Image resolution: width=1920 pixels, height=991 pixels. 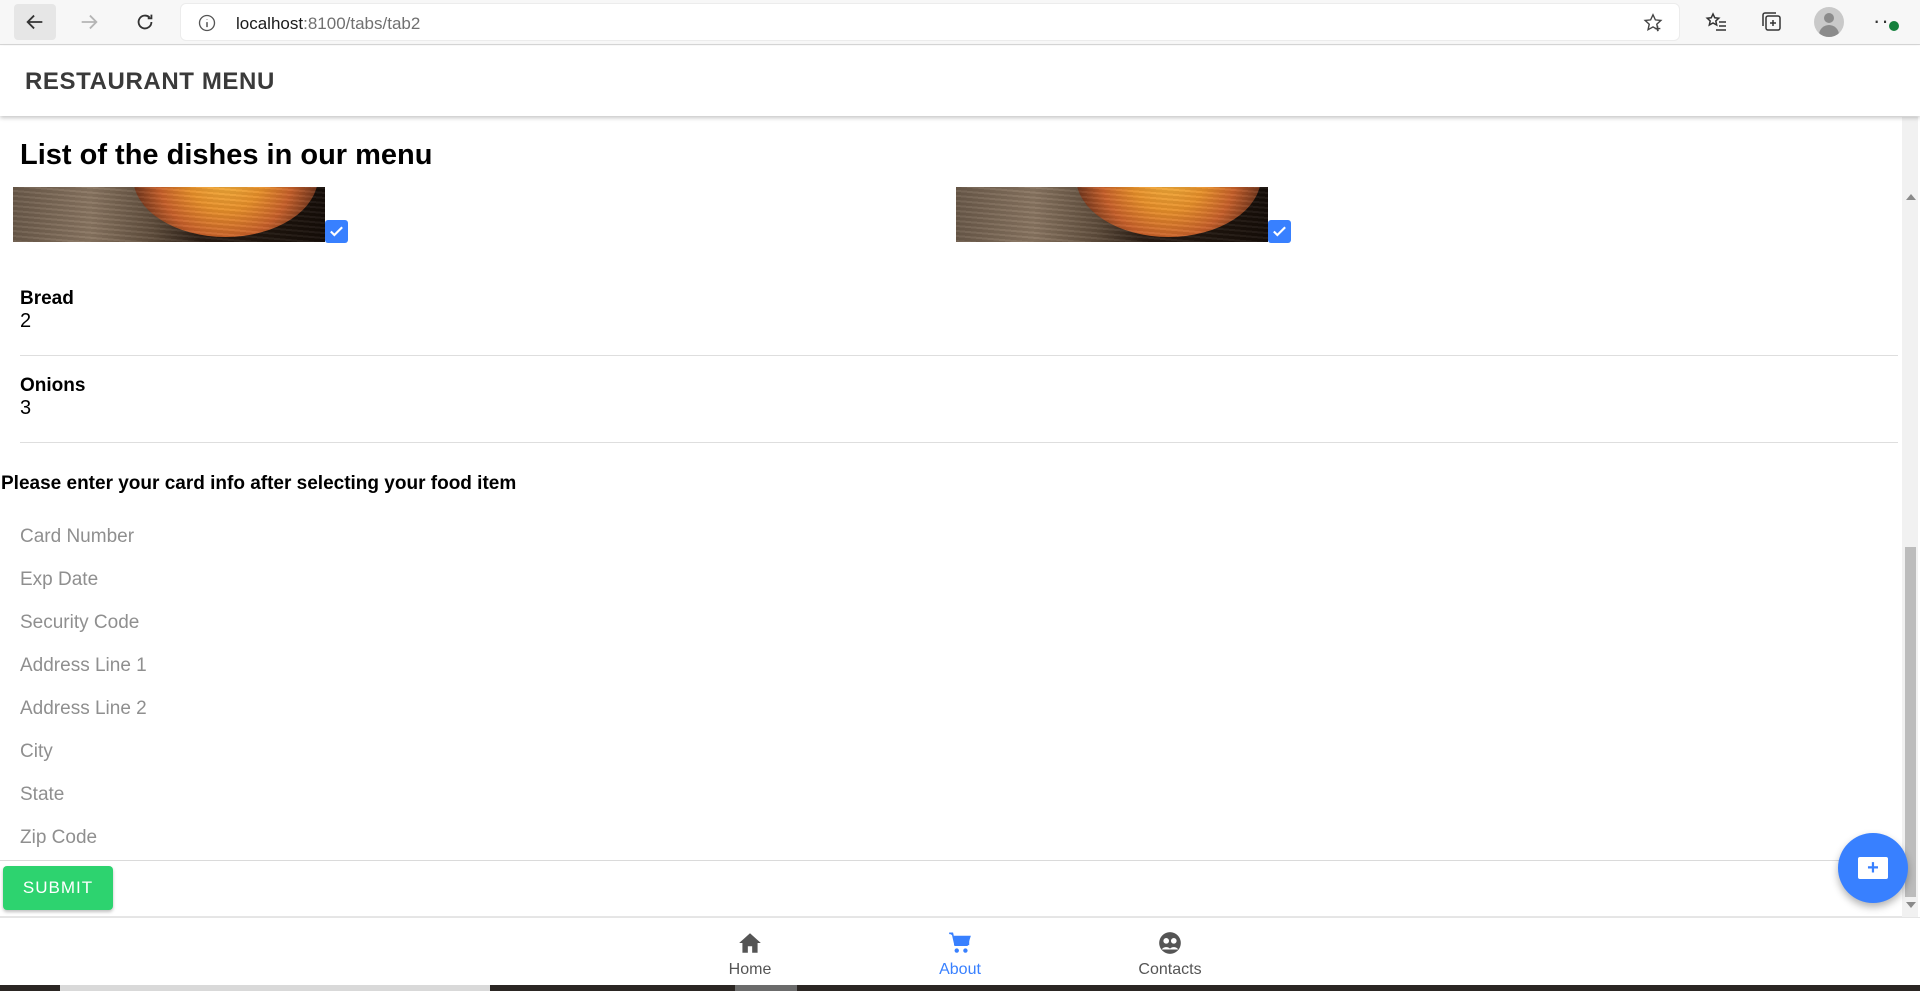 What do you see at coordinates (950, 709) in the screenshot?
I see `address-line-2-input` at bounding box center [950, 709].